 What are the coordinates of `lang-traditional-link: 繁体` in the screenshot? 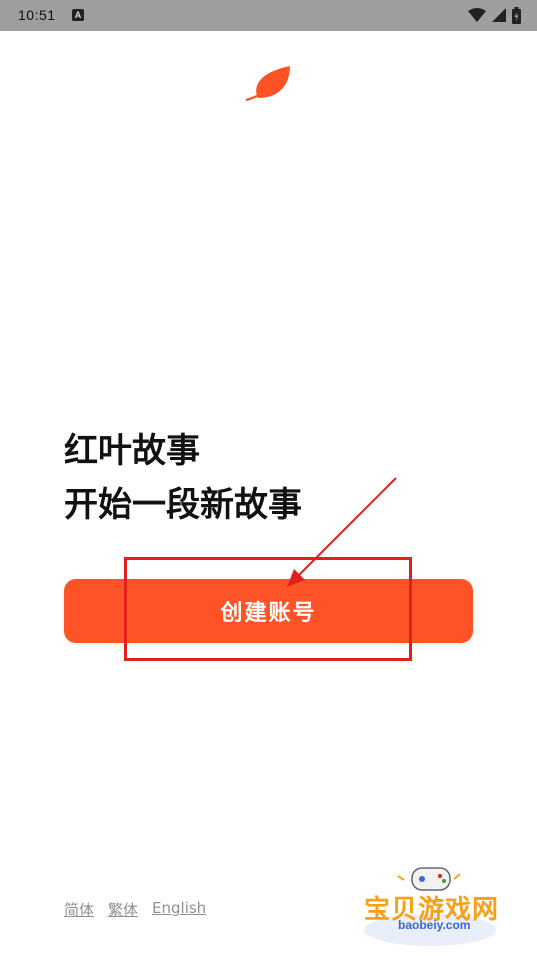 It's located at (123, 909).